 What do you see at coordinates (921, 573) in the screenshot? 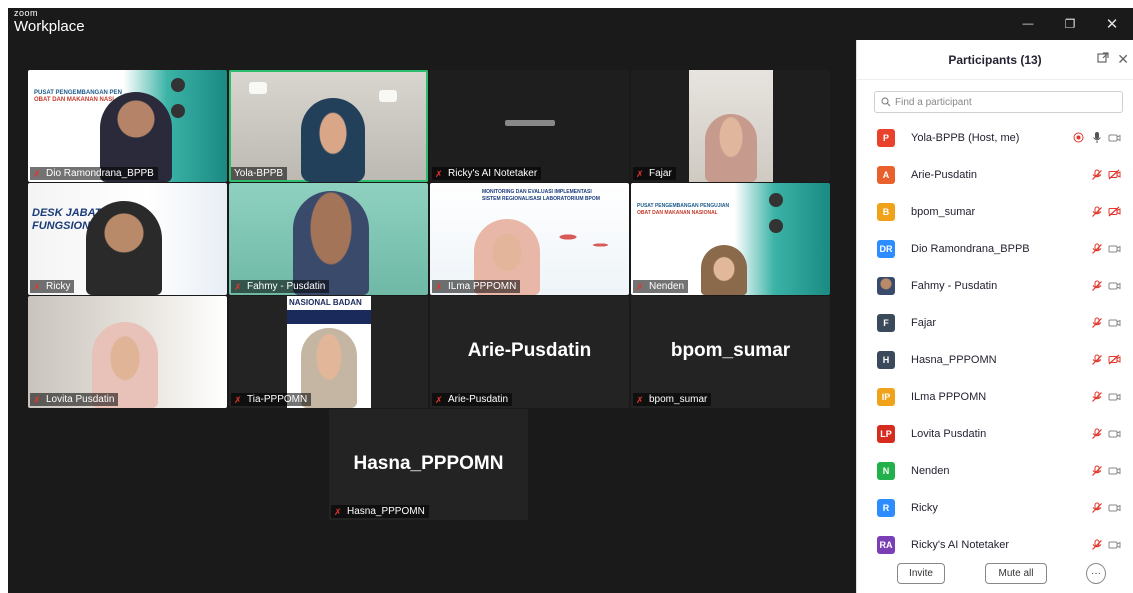
I see `invite-button: Invite` at bounding box center [921, 573].